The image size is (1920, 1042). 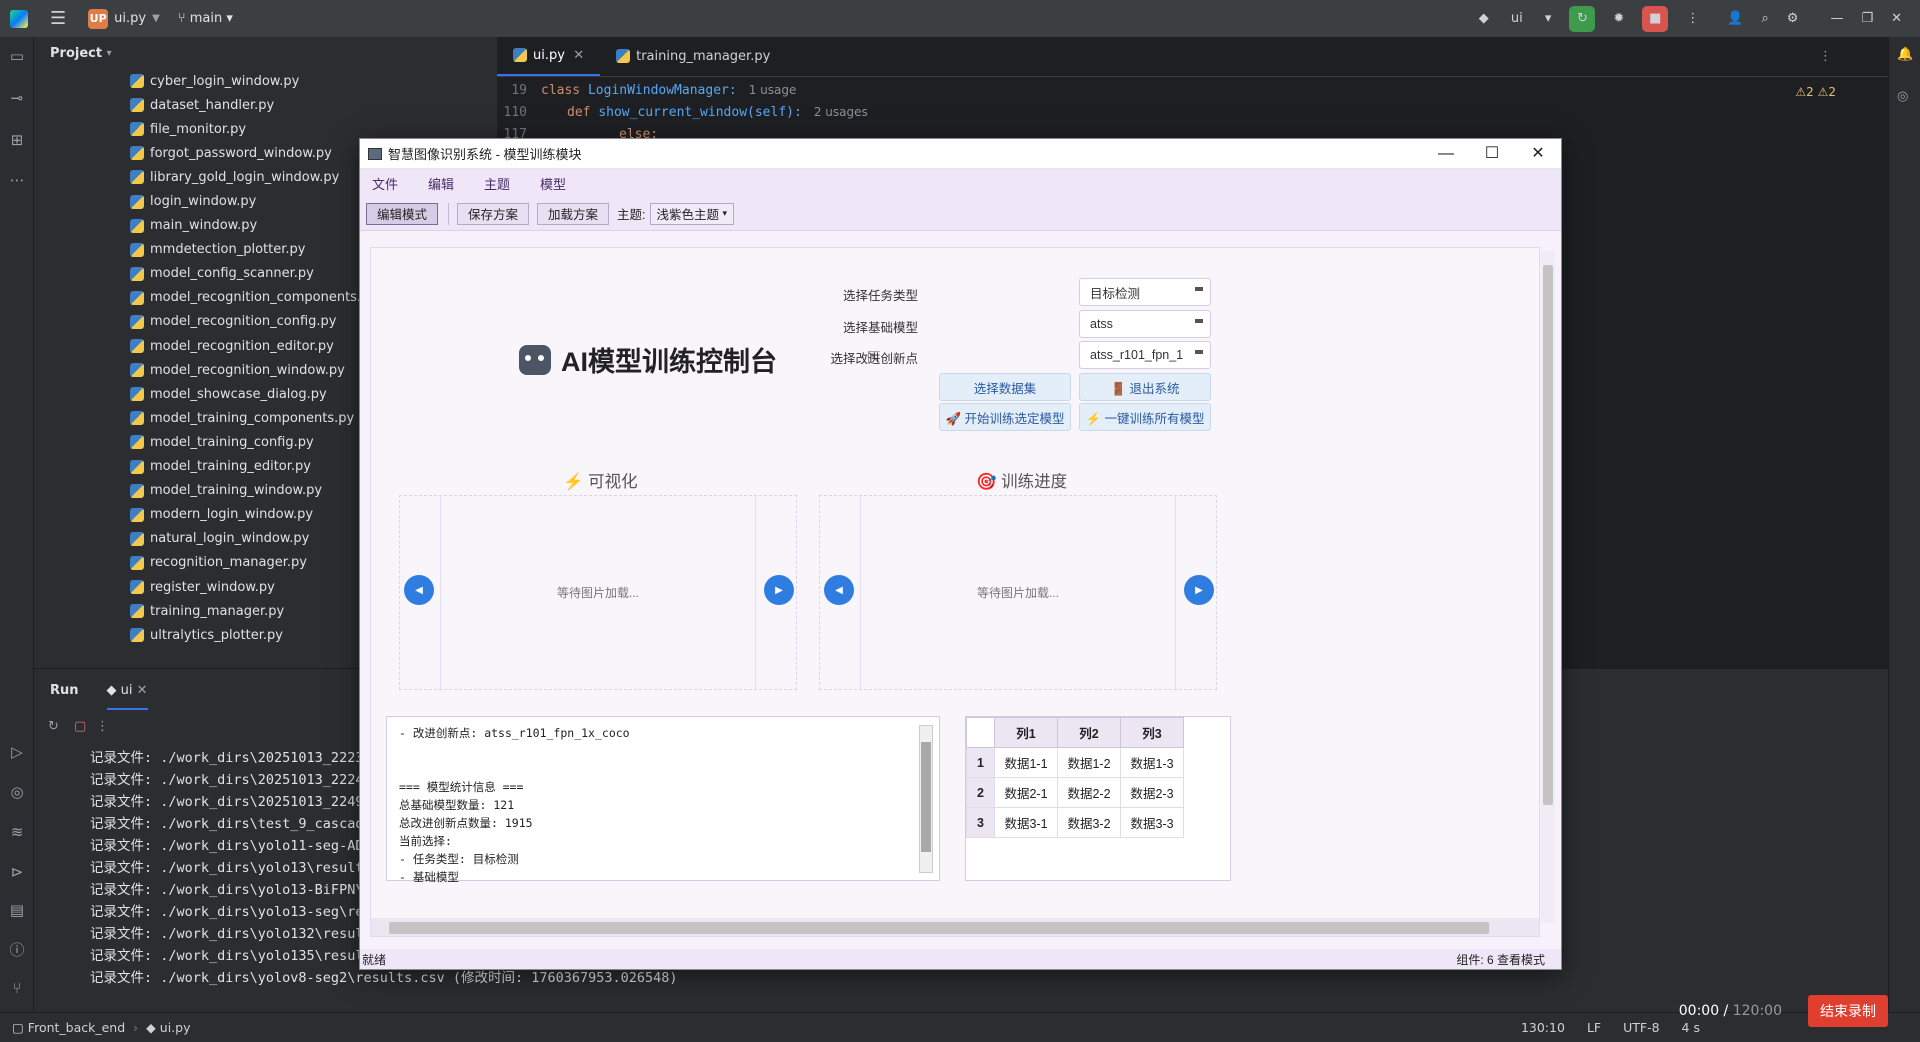 What do you see at coordinates (1618, 18) in the screenshot?
I see `debug-icon: ✹` at bounding box center [1618, 18].